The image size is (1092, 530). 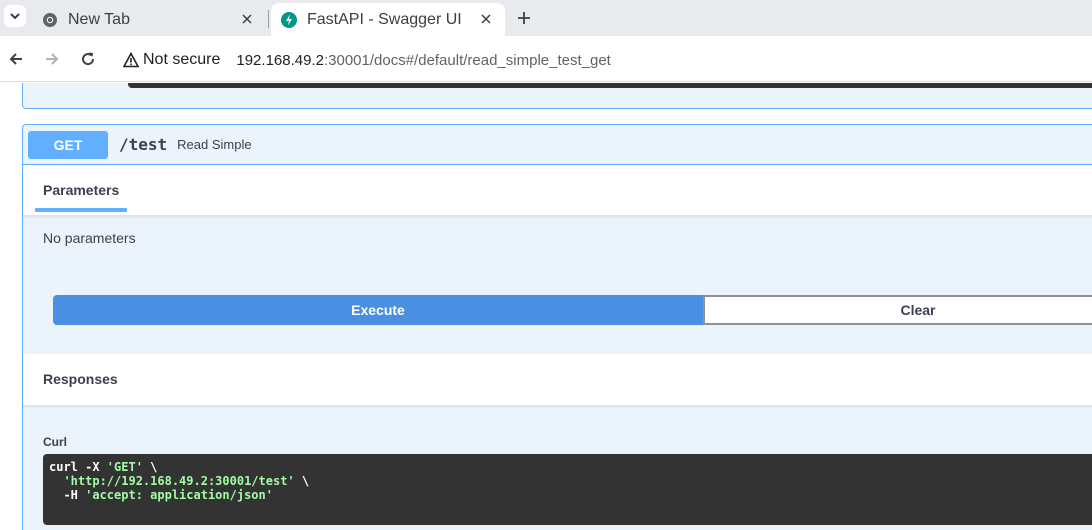 I want to click on chrome-icon, so click(x=50, y=19).